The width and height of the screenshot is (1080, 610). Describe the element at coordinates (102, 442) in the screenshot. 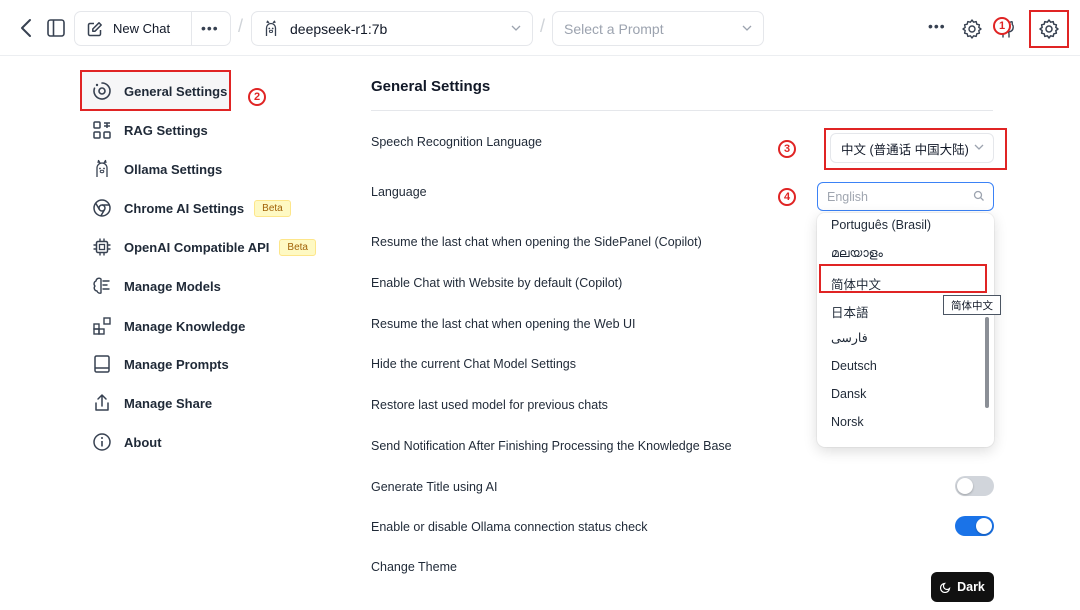

I see `info-icon` at that location.